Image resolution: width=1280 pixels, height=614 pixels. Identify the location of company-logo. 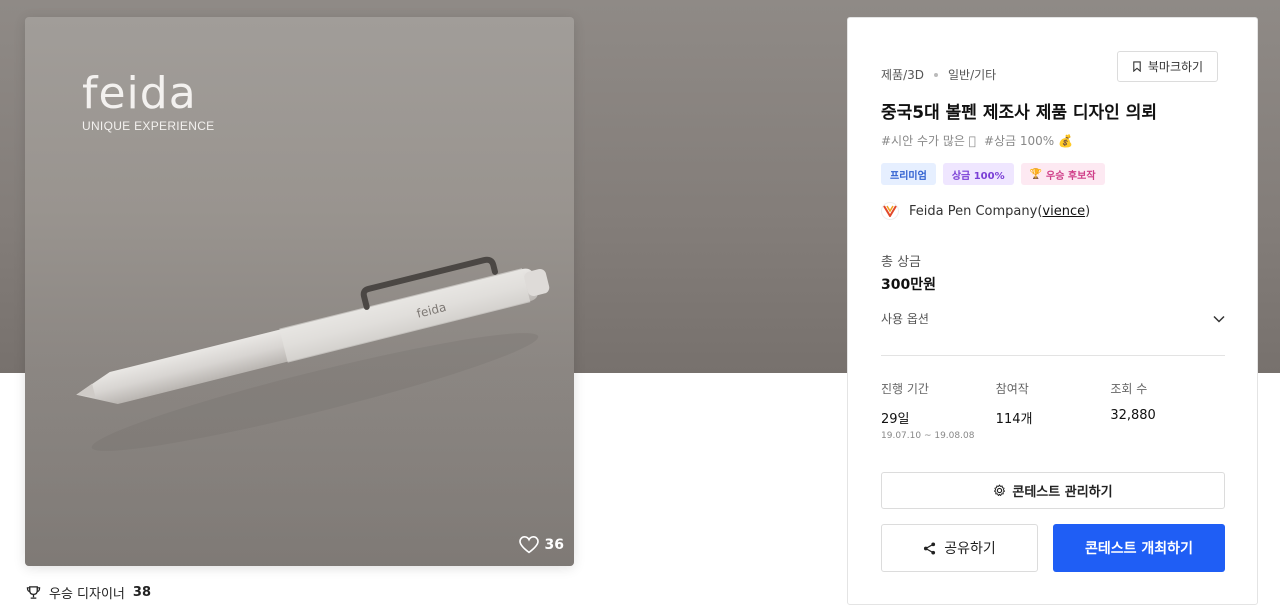
(890, 211).